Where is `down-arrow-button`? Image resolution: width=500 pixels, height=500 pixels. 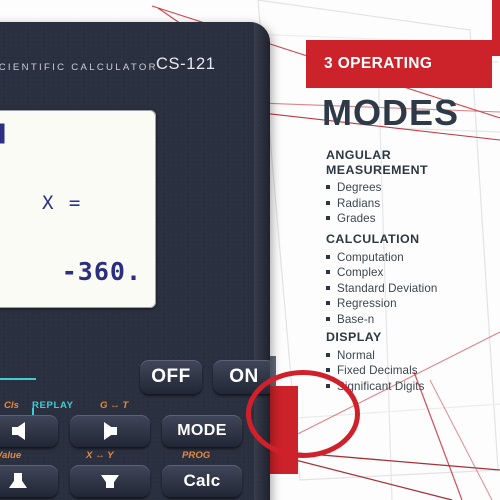 down-arrow-button is located at coordinates (110, 481).